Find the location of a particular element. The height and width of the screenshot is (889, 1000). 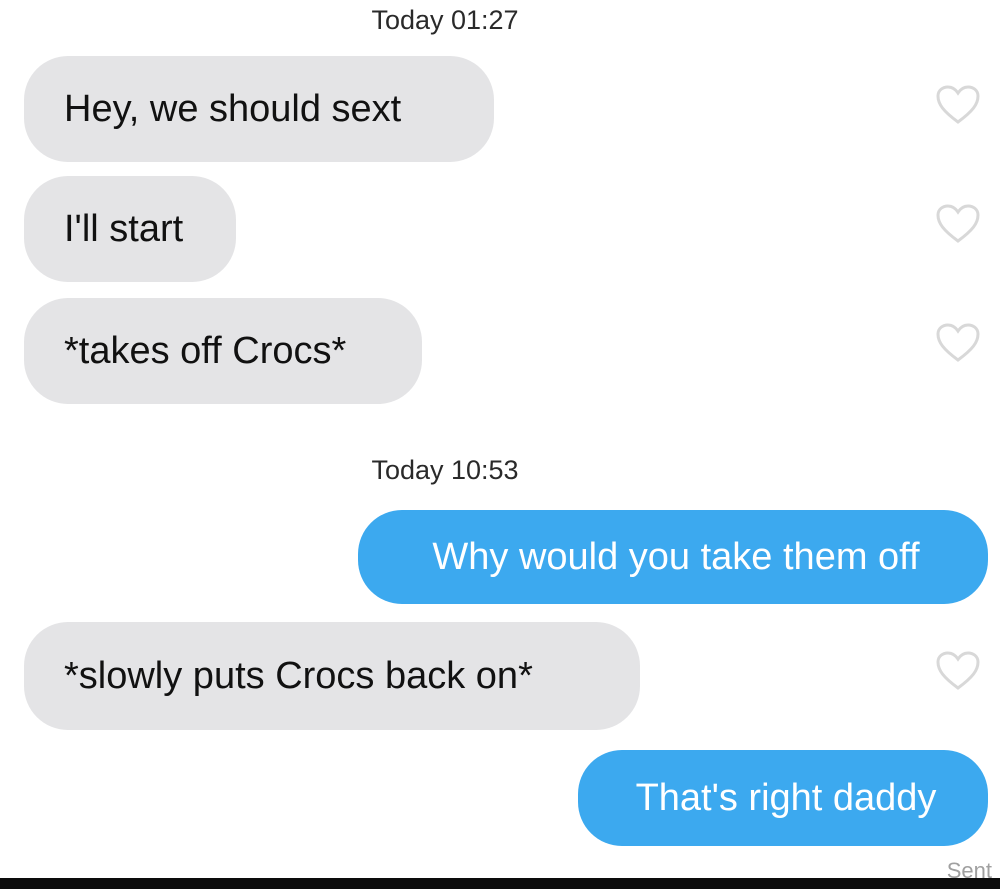

message-bubble-incoming: *takes off Crocs* is located at coordinates (223, 351).